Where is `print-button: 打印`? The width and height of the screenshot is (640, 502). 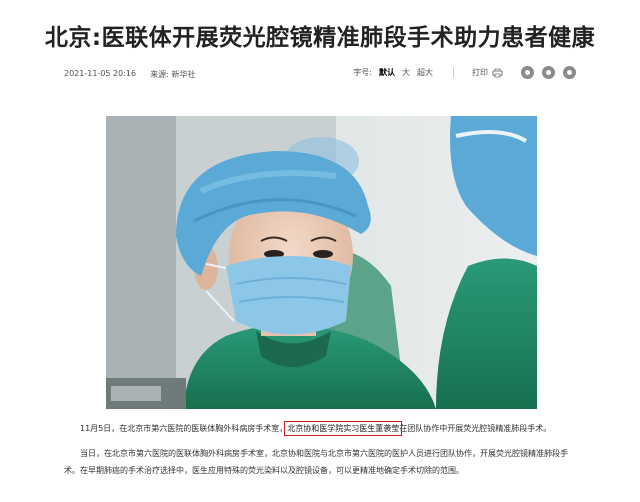
print-button: 打印 is located at coordinates (487, 72).